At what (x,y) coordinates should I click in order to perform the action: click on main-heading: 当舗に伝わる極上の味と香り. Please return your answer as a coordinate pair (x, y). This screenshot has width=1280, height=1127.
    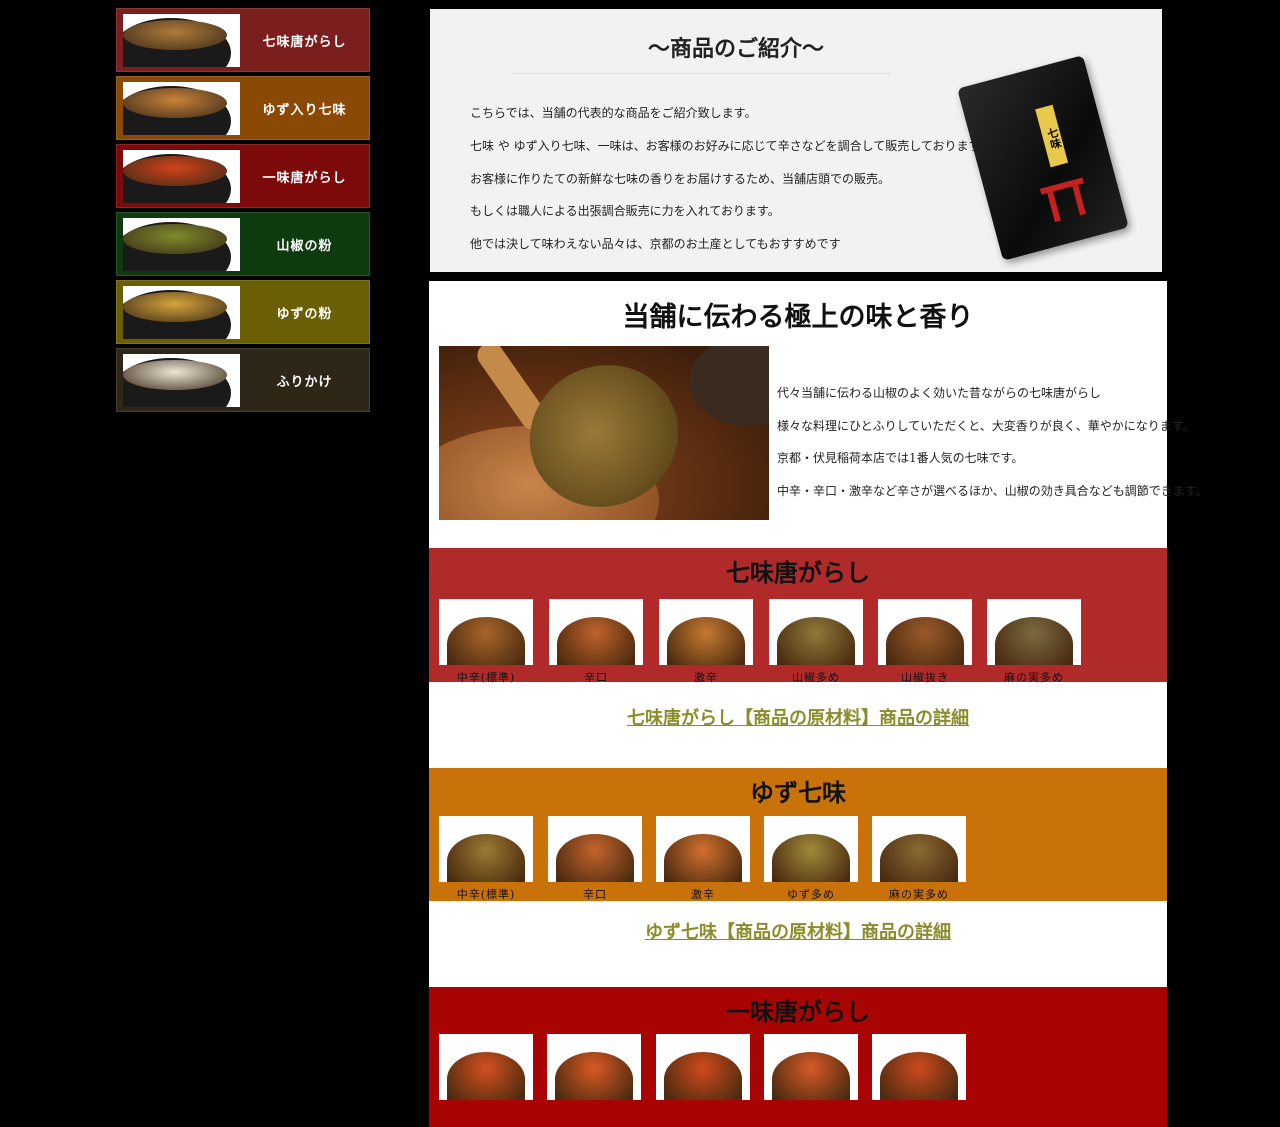
    Looking at the image, I should click on (798, 317).